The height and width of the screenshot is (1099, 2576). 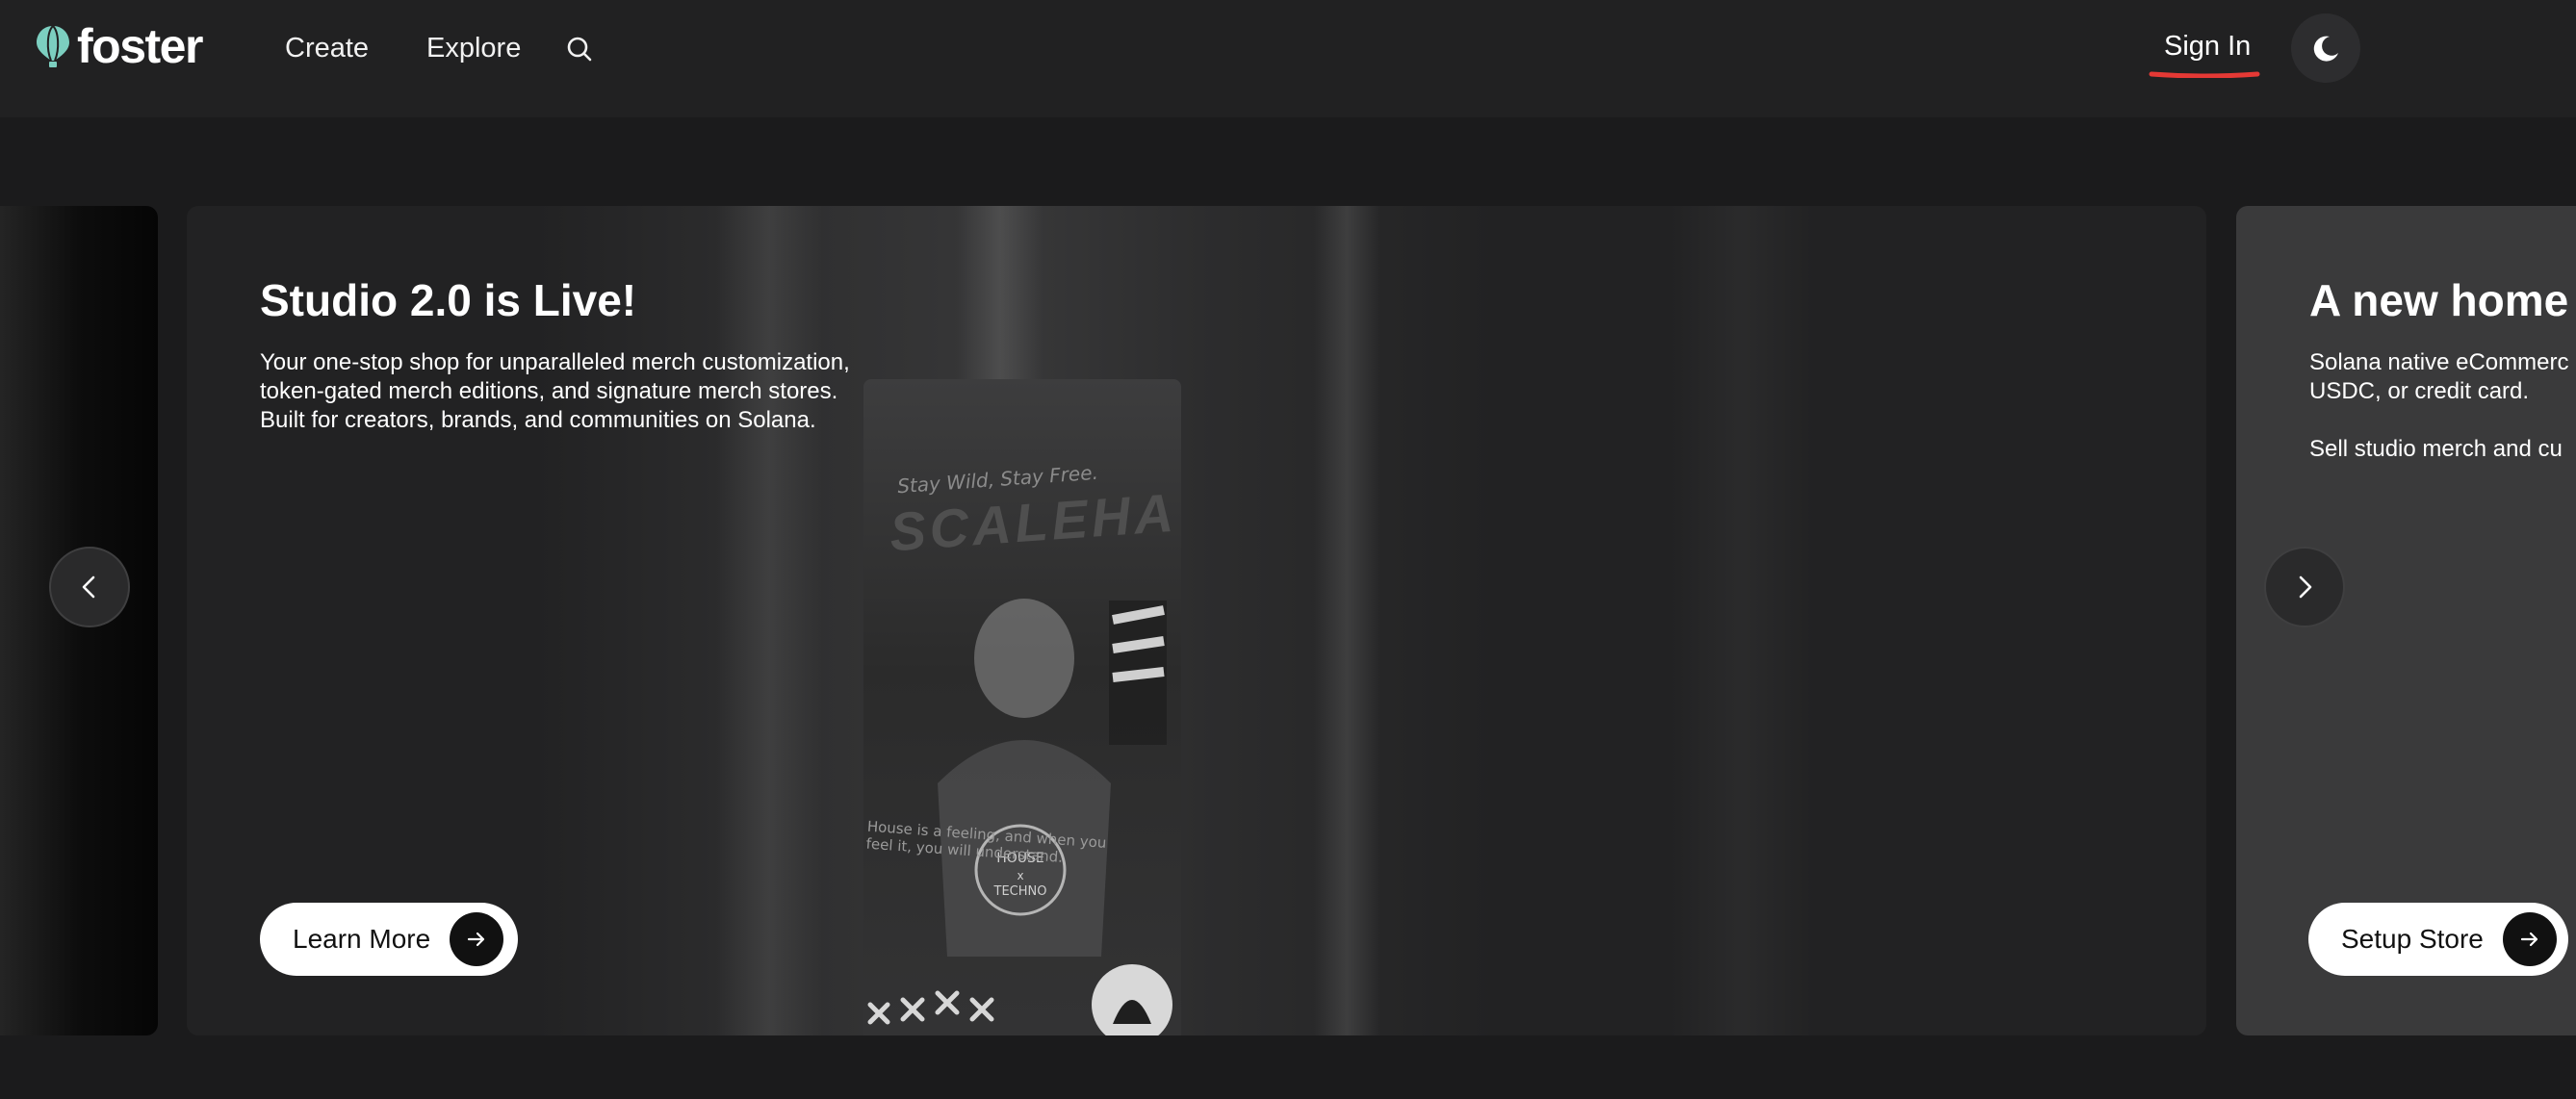 What do you see at coordinates (1288, 58) in the screenshot?
I see `top-navigation-bar: foster Create Explore Sign In` at bounding box center [1288, 58].